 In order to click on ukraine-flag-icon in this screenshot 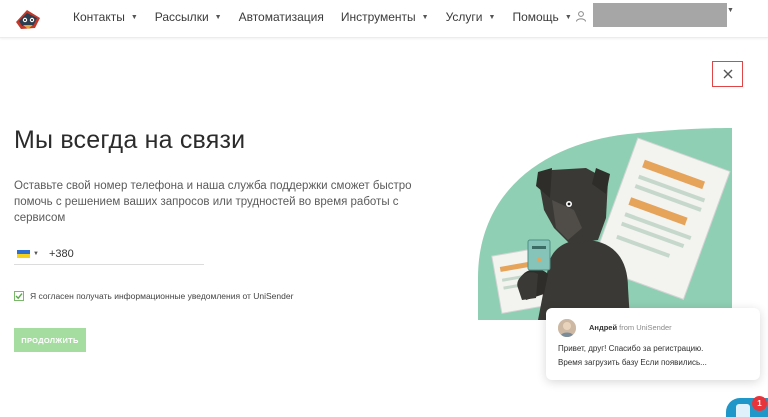, I will do `click(23, 253)`.